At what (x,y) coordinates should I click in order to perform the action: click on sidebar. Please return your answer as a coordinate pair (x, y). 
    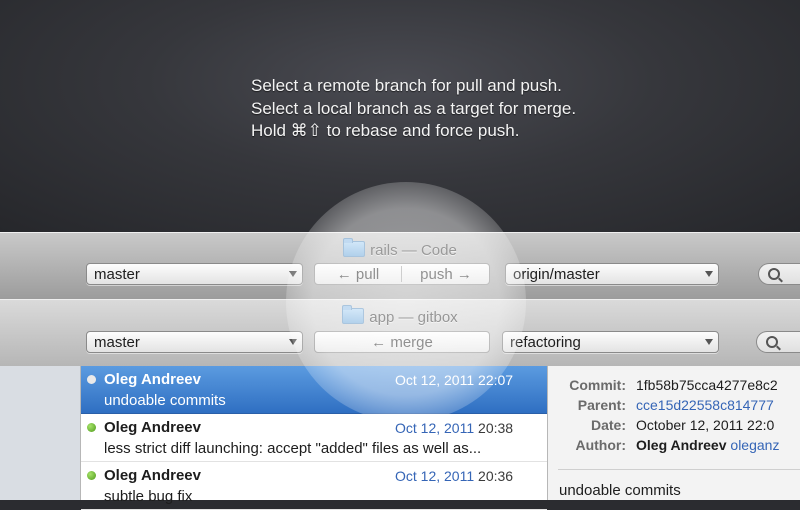
    Looking at the image, I should click on (40, 433).